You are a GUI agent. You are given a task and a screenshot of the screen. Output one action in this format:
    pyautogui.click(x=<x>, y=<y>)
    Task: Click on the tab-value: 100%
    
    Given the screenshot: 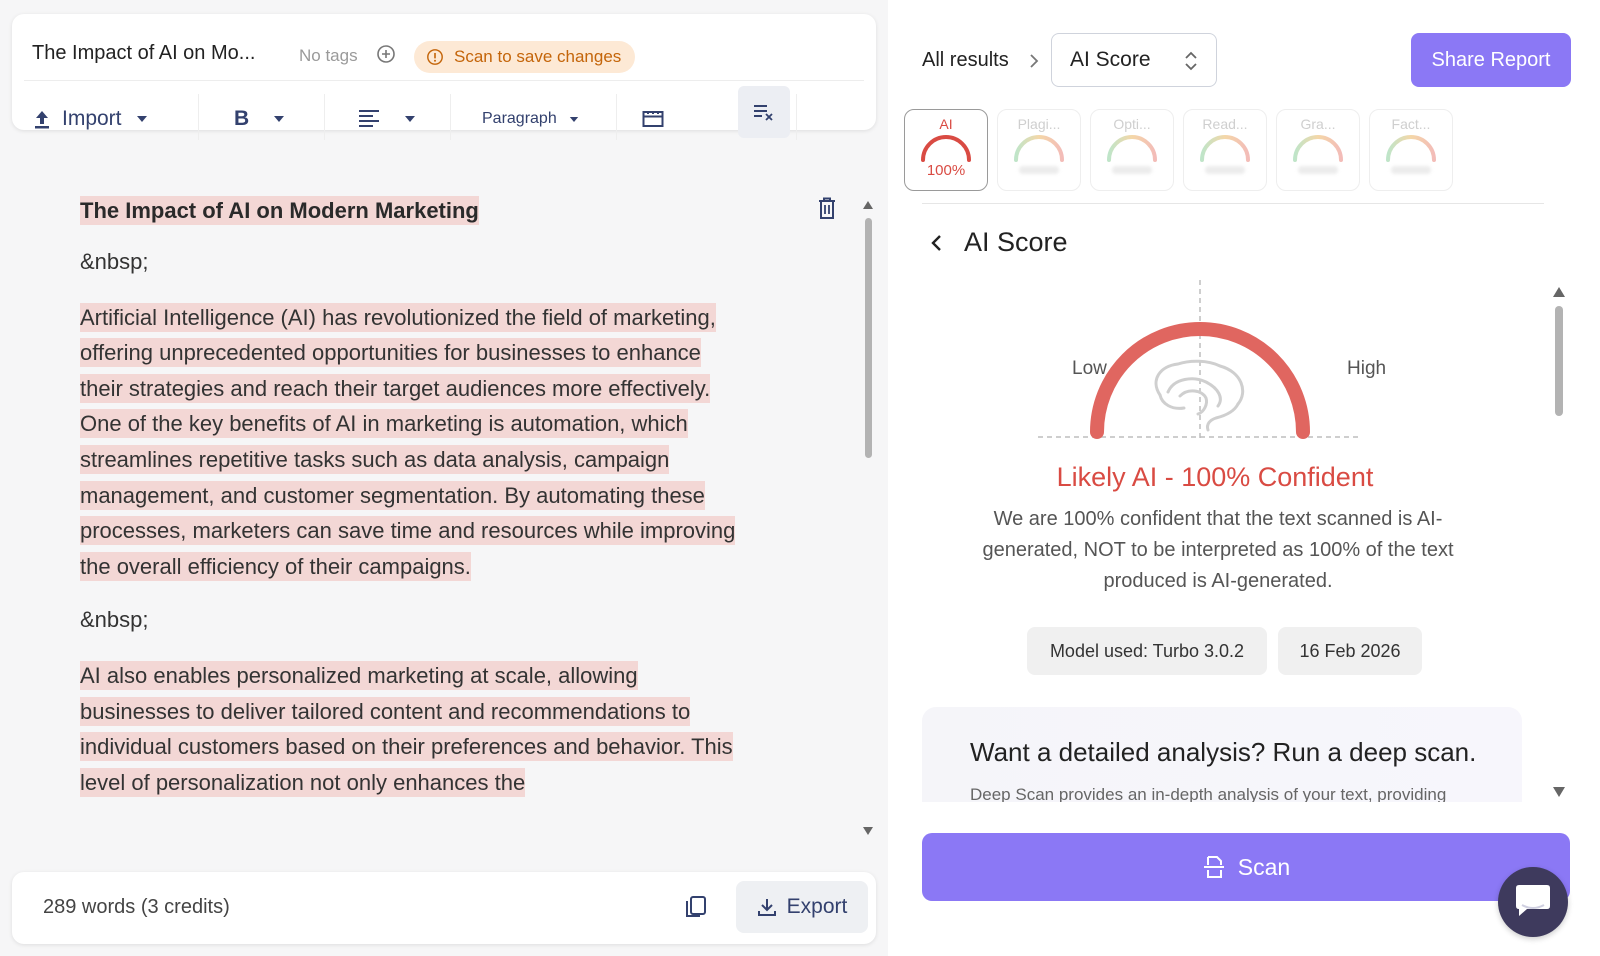 What is the action you would take?
    pyautogui.click(x=946, y=170)
    